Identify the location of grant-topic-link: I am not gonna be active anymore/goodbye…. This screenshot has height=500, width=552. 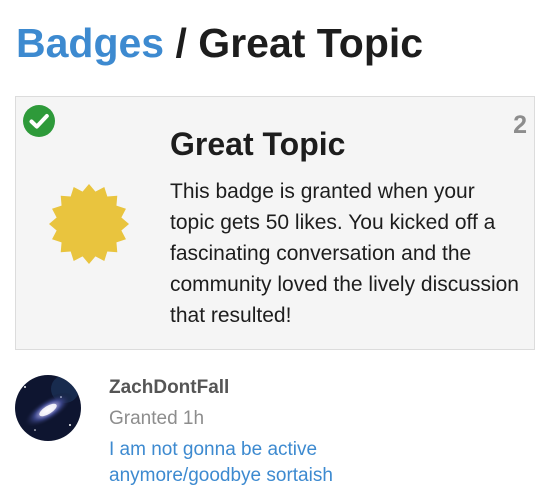
(269, 463).